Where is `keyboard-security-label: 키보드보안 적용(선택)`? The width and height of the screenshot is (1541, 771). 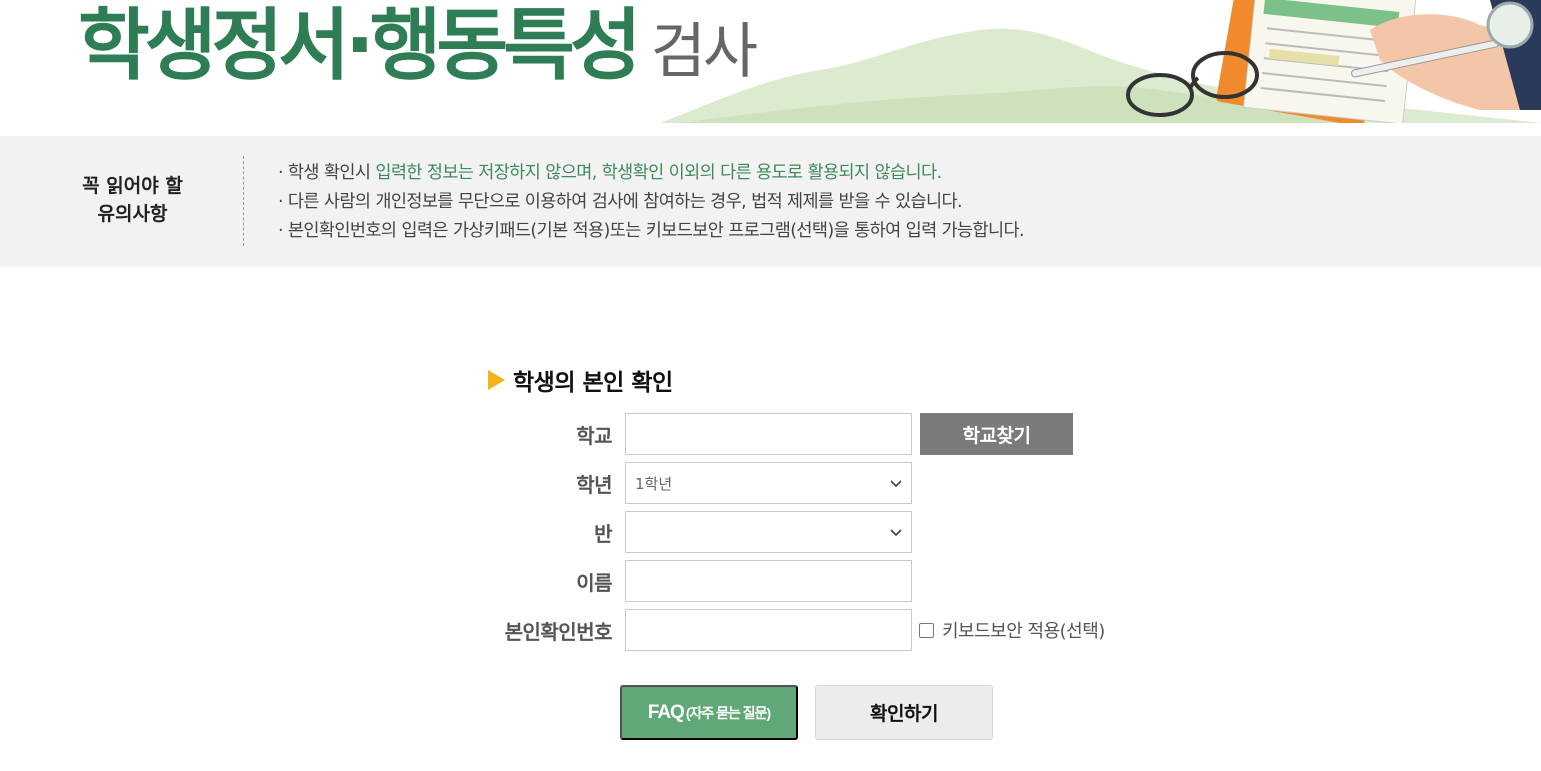 keyboard-security-label: 키보드보안 적용(선택) is located at coordinates (1023, 631).